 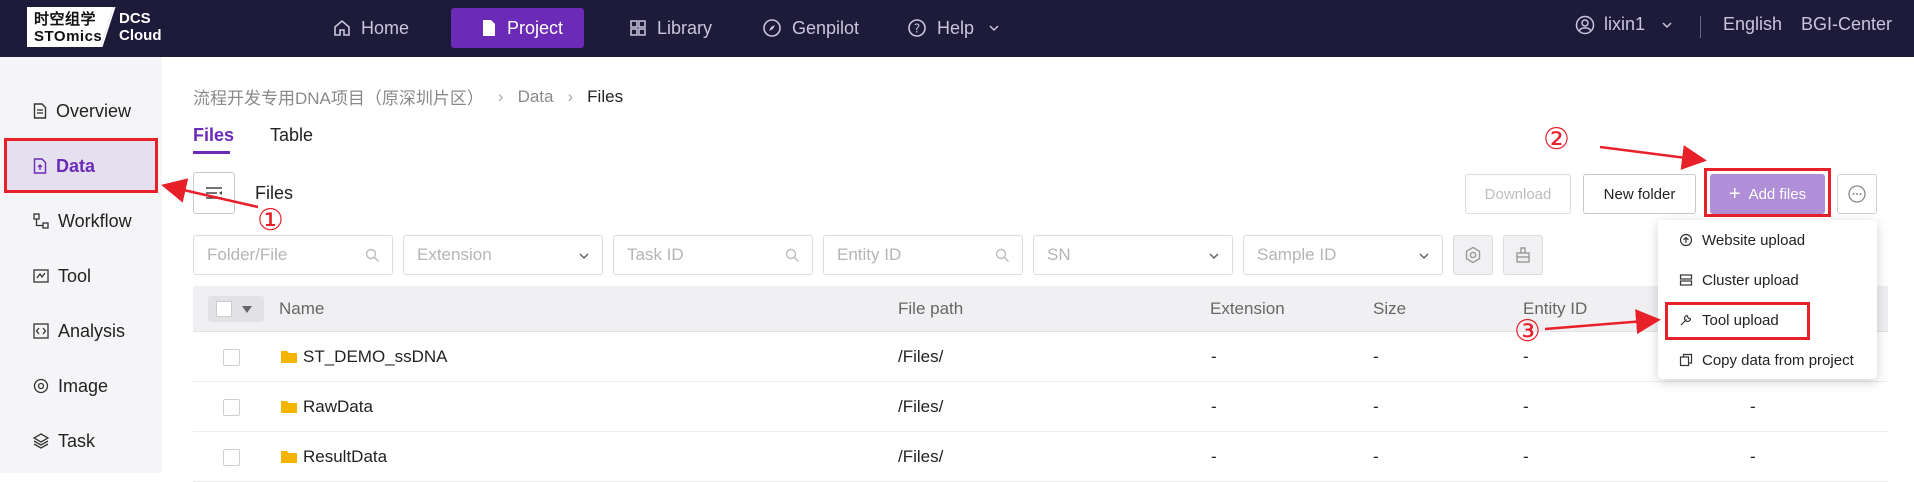 What do you see at coordinates (1556, 139) in the screenshot?
I see `annotation-number-2: ②` at bounding box center [1556, 139].